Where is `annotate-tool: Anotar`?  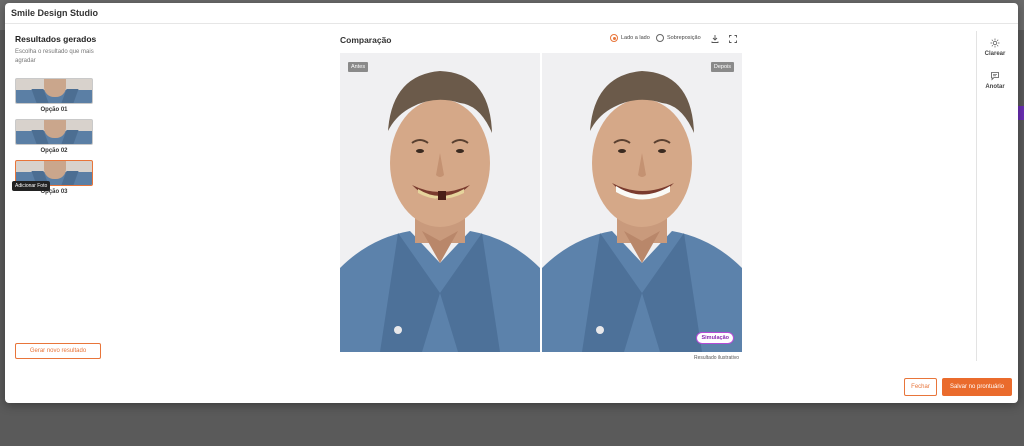
annotate-tool: Anotar is located at coordinates (995, 80).